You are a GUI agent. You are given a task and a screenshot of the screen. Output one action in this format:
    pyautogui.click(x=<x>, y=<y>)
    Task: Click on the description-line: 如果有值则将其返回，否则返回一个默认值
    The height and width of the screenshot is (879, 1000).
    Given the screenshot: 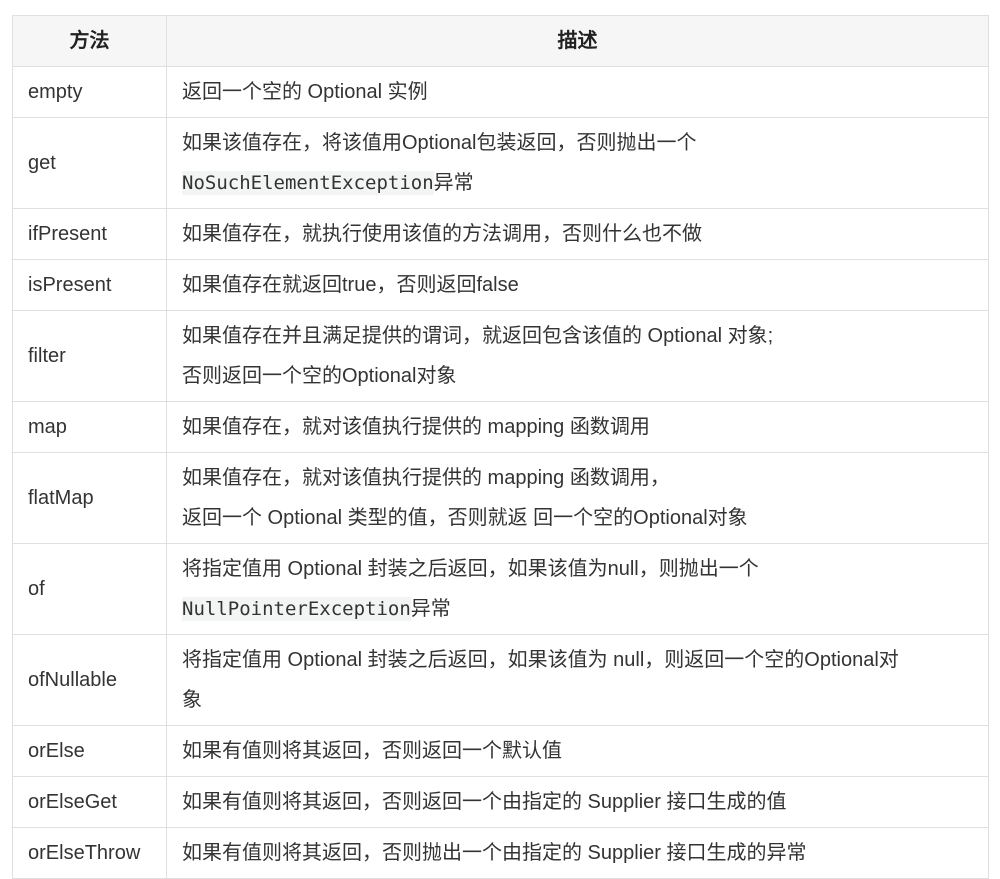 What is the action you would take?
    pyautogui.click(x=577, y=751)
    